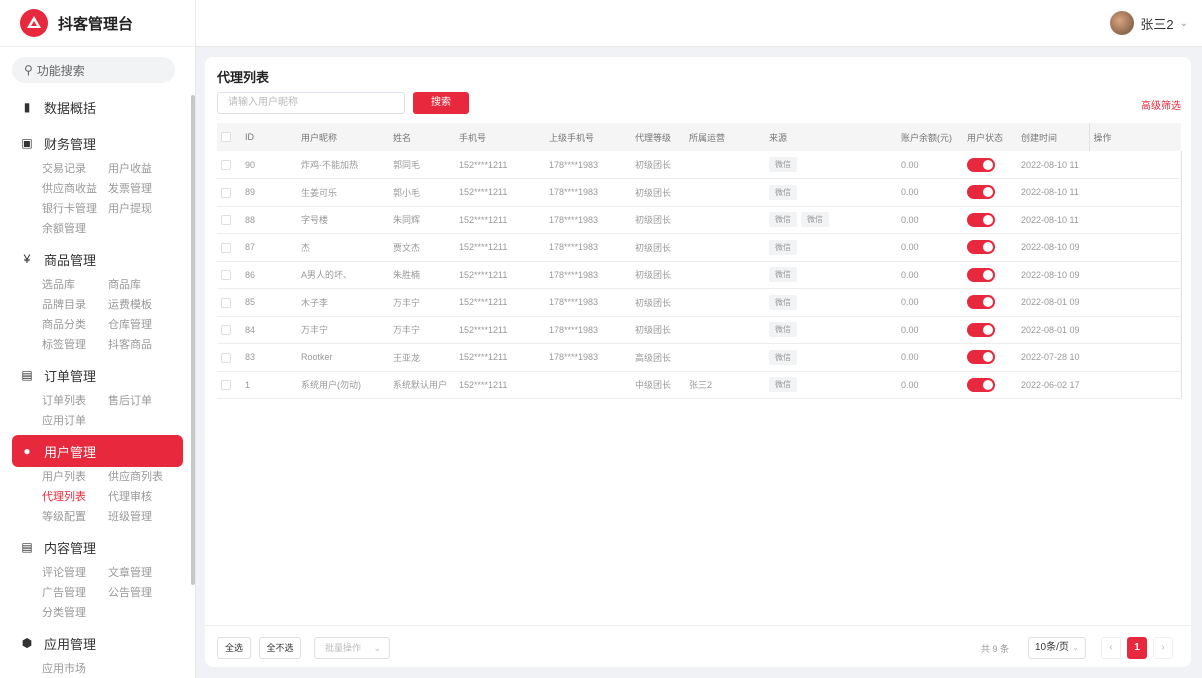 Image resolution: width=1202 pixels, height=678 pixels. Describe the element at coordinates (148, 573) in the screenshot. I see `sidebar-item: 文章管理` at that location.